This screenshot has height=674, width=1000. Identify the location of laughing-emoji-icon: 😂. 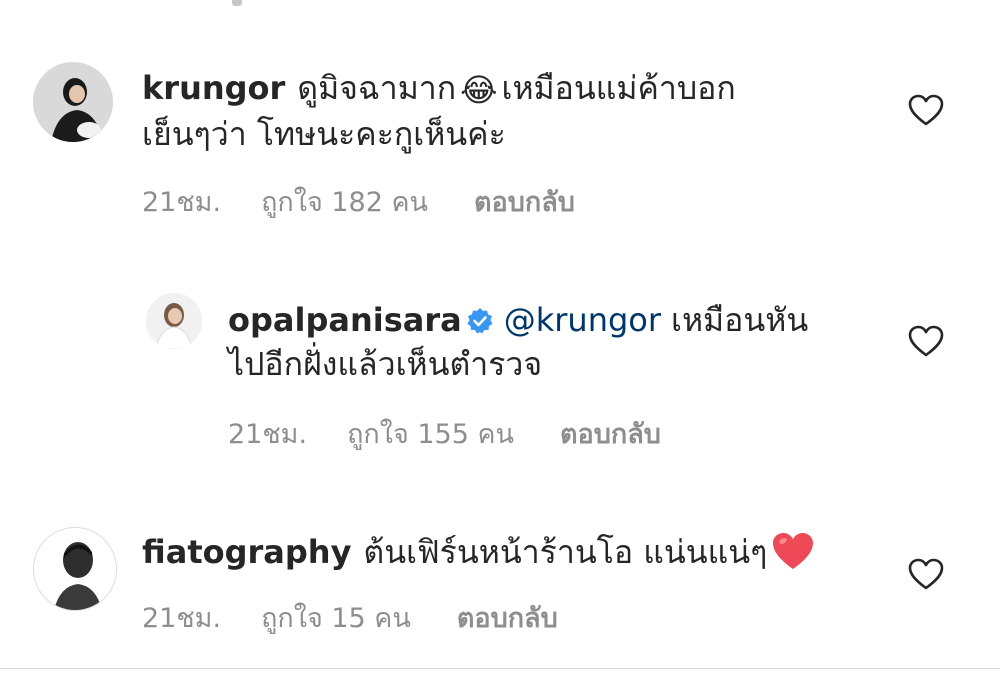
(479, 90).